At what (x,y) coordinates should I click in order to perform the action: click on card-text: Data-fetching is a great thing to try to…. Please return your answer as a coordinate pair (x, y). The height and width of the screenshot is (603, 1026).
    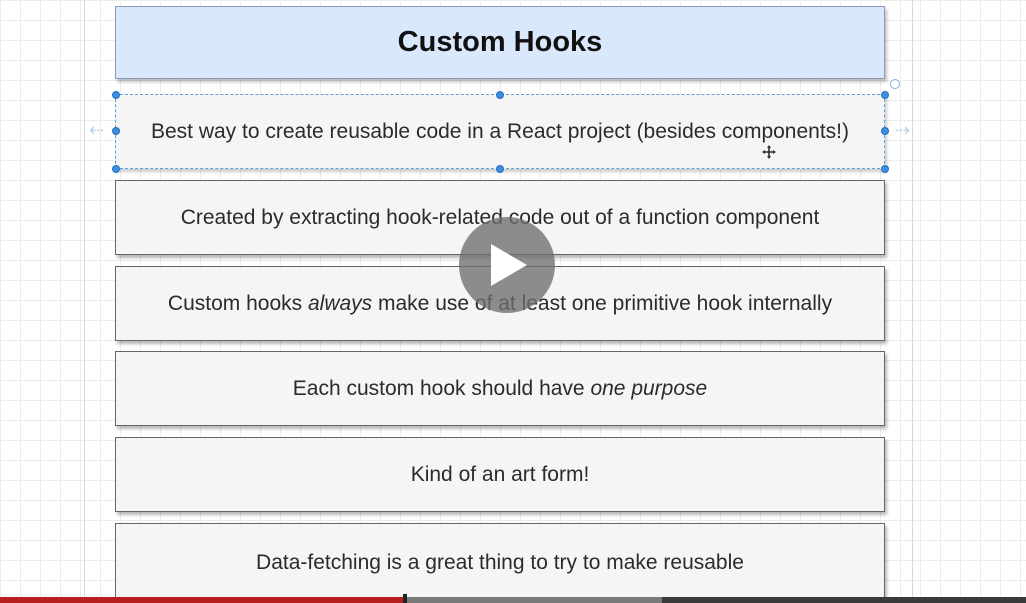
    Looking at the image, I should click on (500, 562).